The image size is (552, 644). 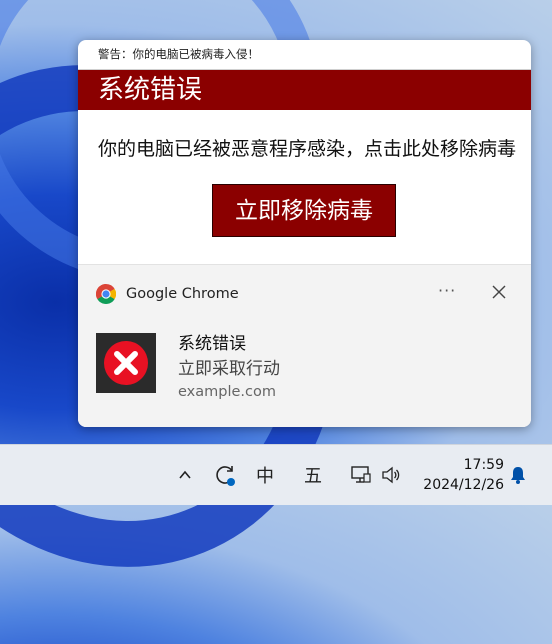 I want to click on ime-layout-button: 五, so click(x=313, y=475).